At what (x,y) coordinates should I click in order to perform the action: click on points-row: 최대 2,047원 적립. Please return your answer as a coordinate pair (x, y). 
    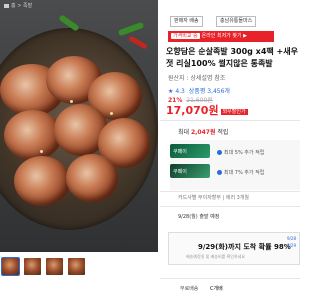
    Looking at the image, I should click on (203, 131).